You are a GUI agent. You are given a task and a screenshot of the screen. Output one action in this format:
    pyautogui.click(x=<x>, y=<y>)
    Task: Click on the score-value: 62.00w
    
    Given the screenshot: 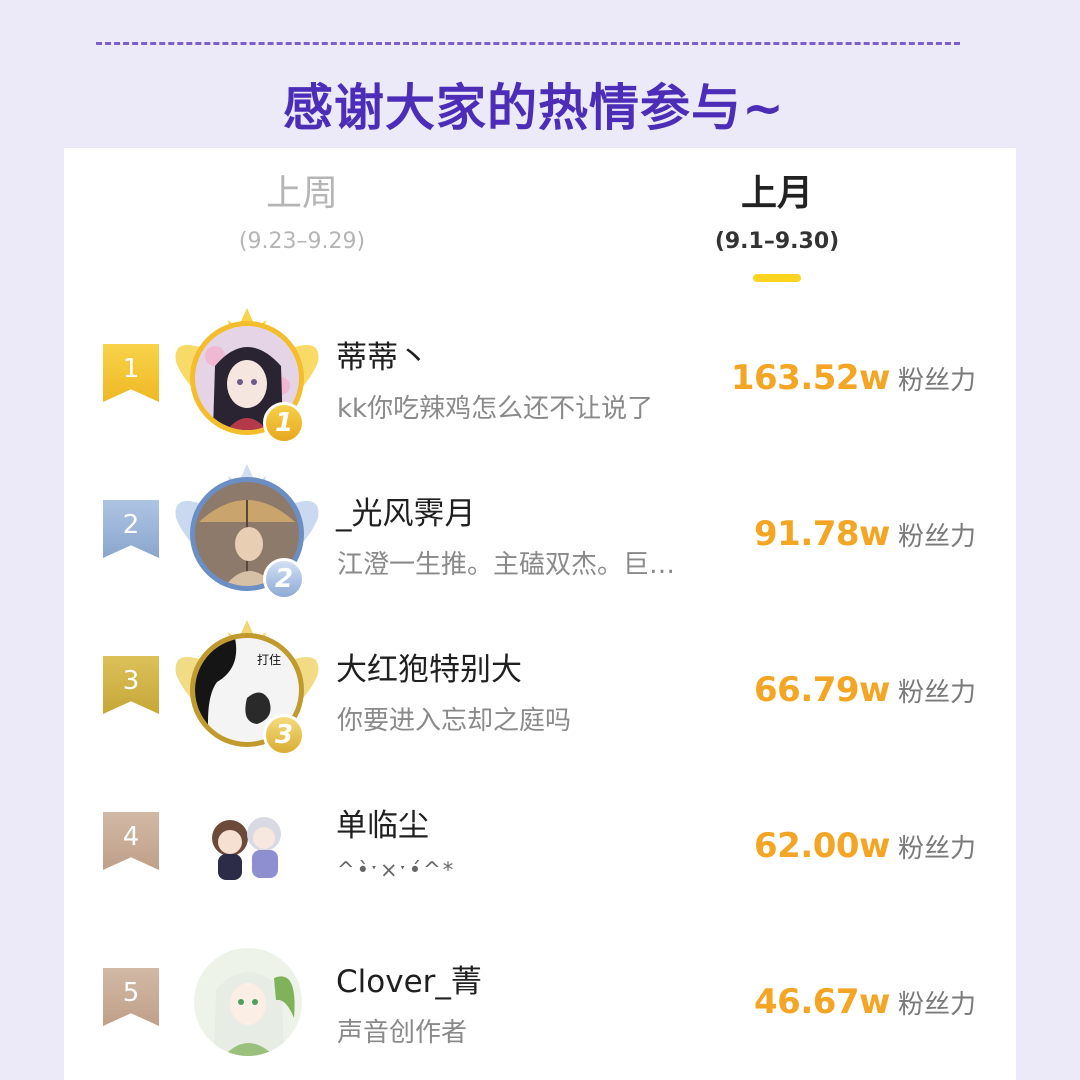 What is the action you would take?
    pyautogui.click(x=822, y=846)
    